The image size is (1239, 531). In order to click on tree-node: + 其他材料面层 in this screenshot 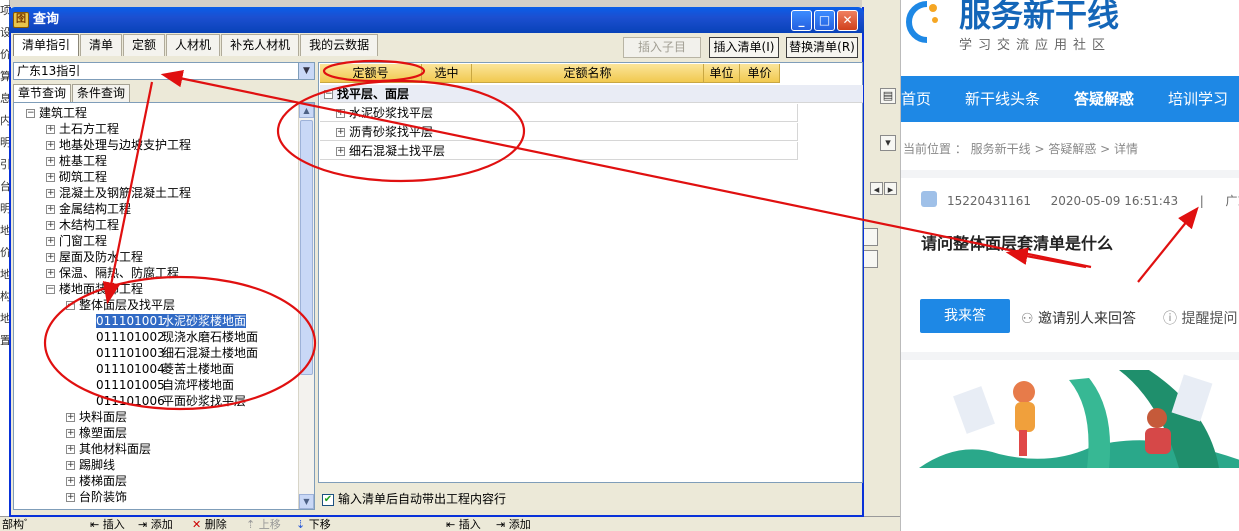, I will do `click(108, 449)`.